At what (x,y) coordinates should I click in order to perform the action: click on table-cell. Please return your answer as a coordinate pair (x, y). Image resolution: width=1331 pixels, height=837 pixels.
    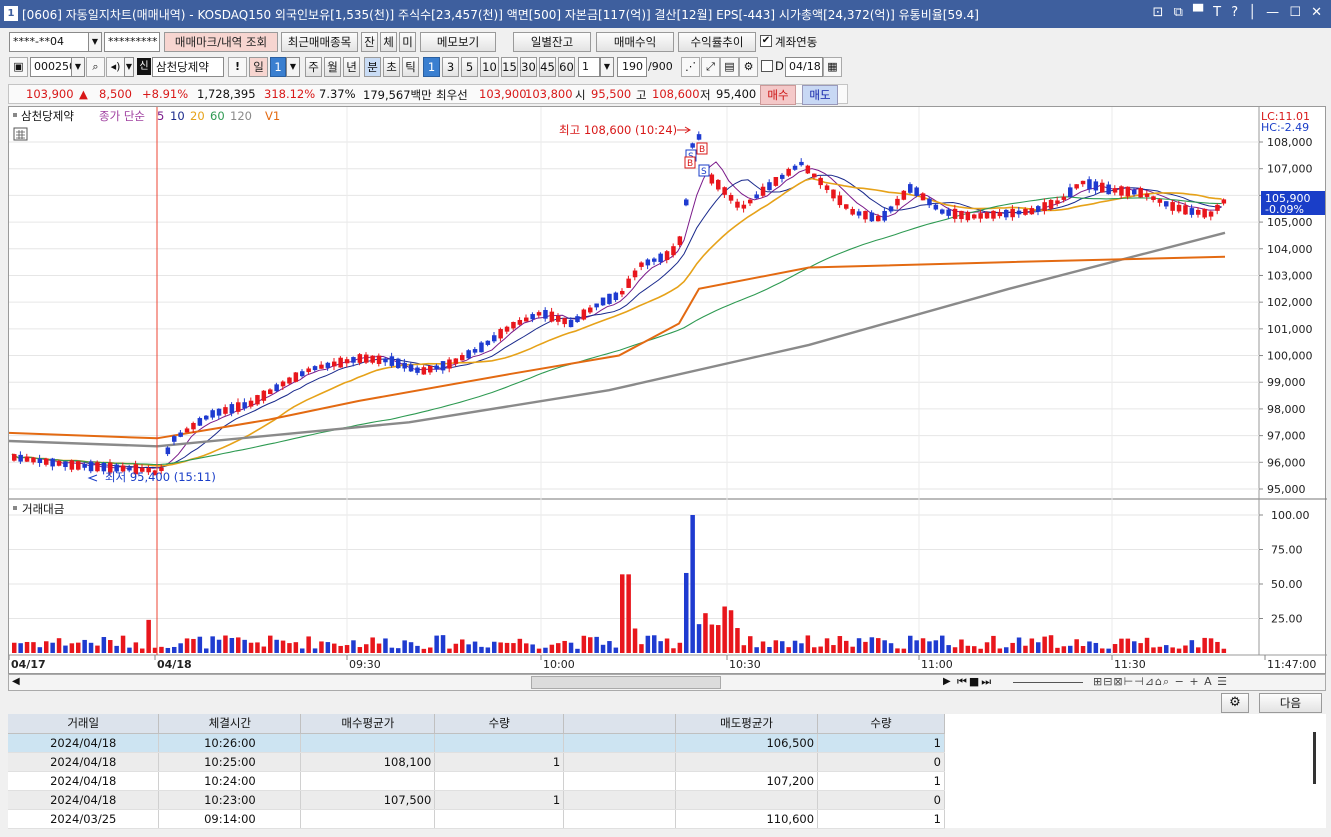
    Looking at the image, I should click on (368, 819).